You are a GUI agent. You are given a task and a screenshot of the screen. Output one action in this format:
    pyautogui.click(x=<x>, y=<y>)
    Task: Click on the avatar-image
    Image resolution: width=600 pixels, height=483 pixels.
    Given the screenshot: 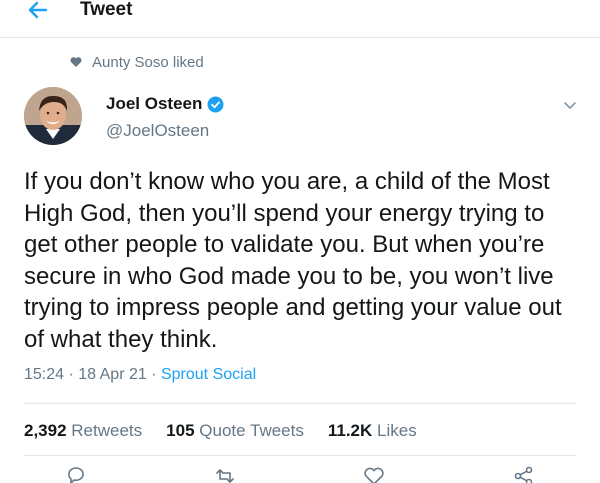 What is the action you would take?
    pyautogui.click(x=53, y=116)
    